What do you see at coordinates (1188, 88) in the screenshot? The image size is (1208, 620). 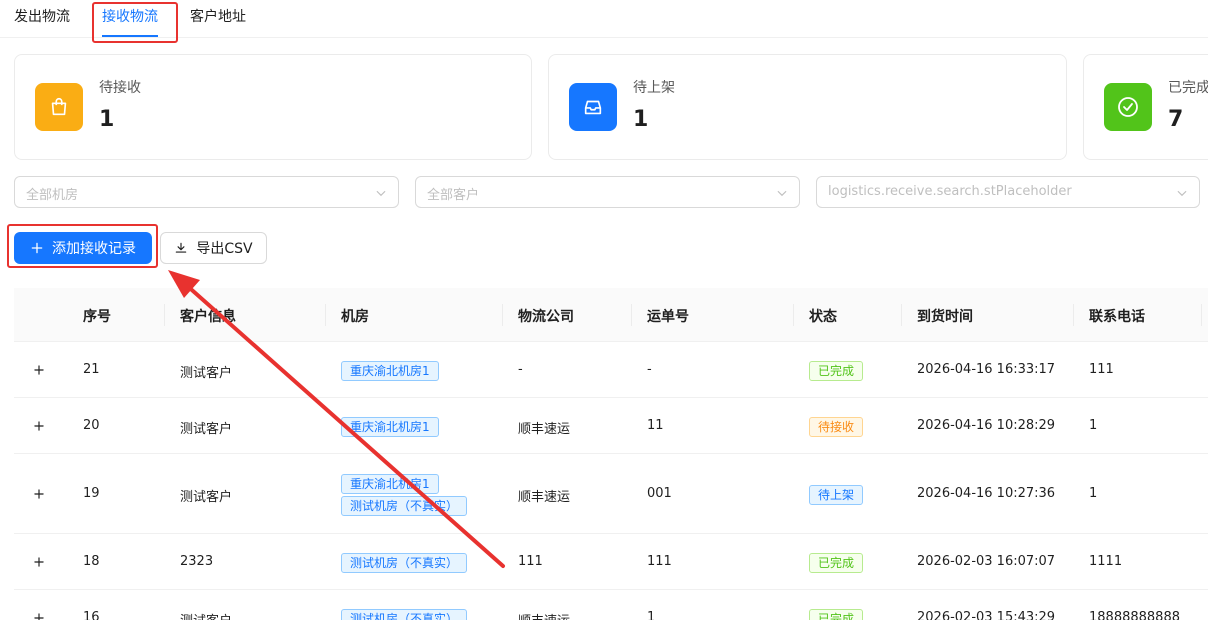 I see `stat-label: 已完成` at bounding box center [1188, 88].